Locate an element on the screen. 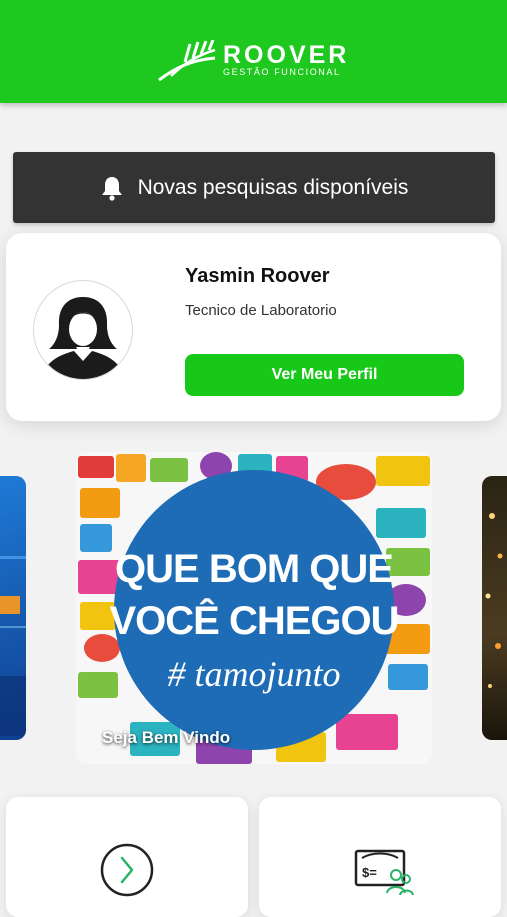 Image resolution: width=507 pixels, height=917 pixels. banner-caption: Seja Bem Vindo is located at coordinates (166, 737).